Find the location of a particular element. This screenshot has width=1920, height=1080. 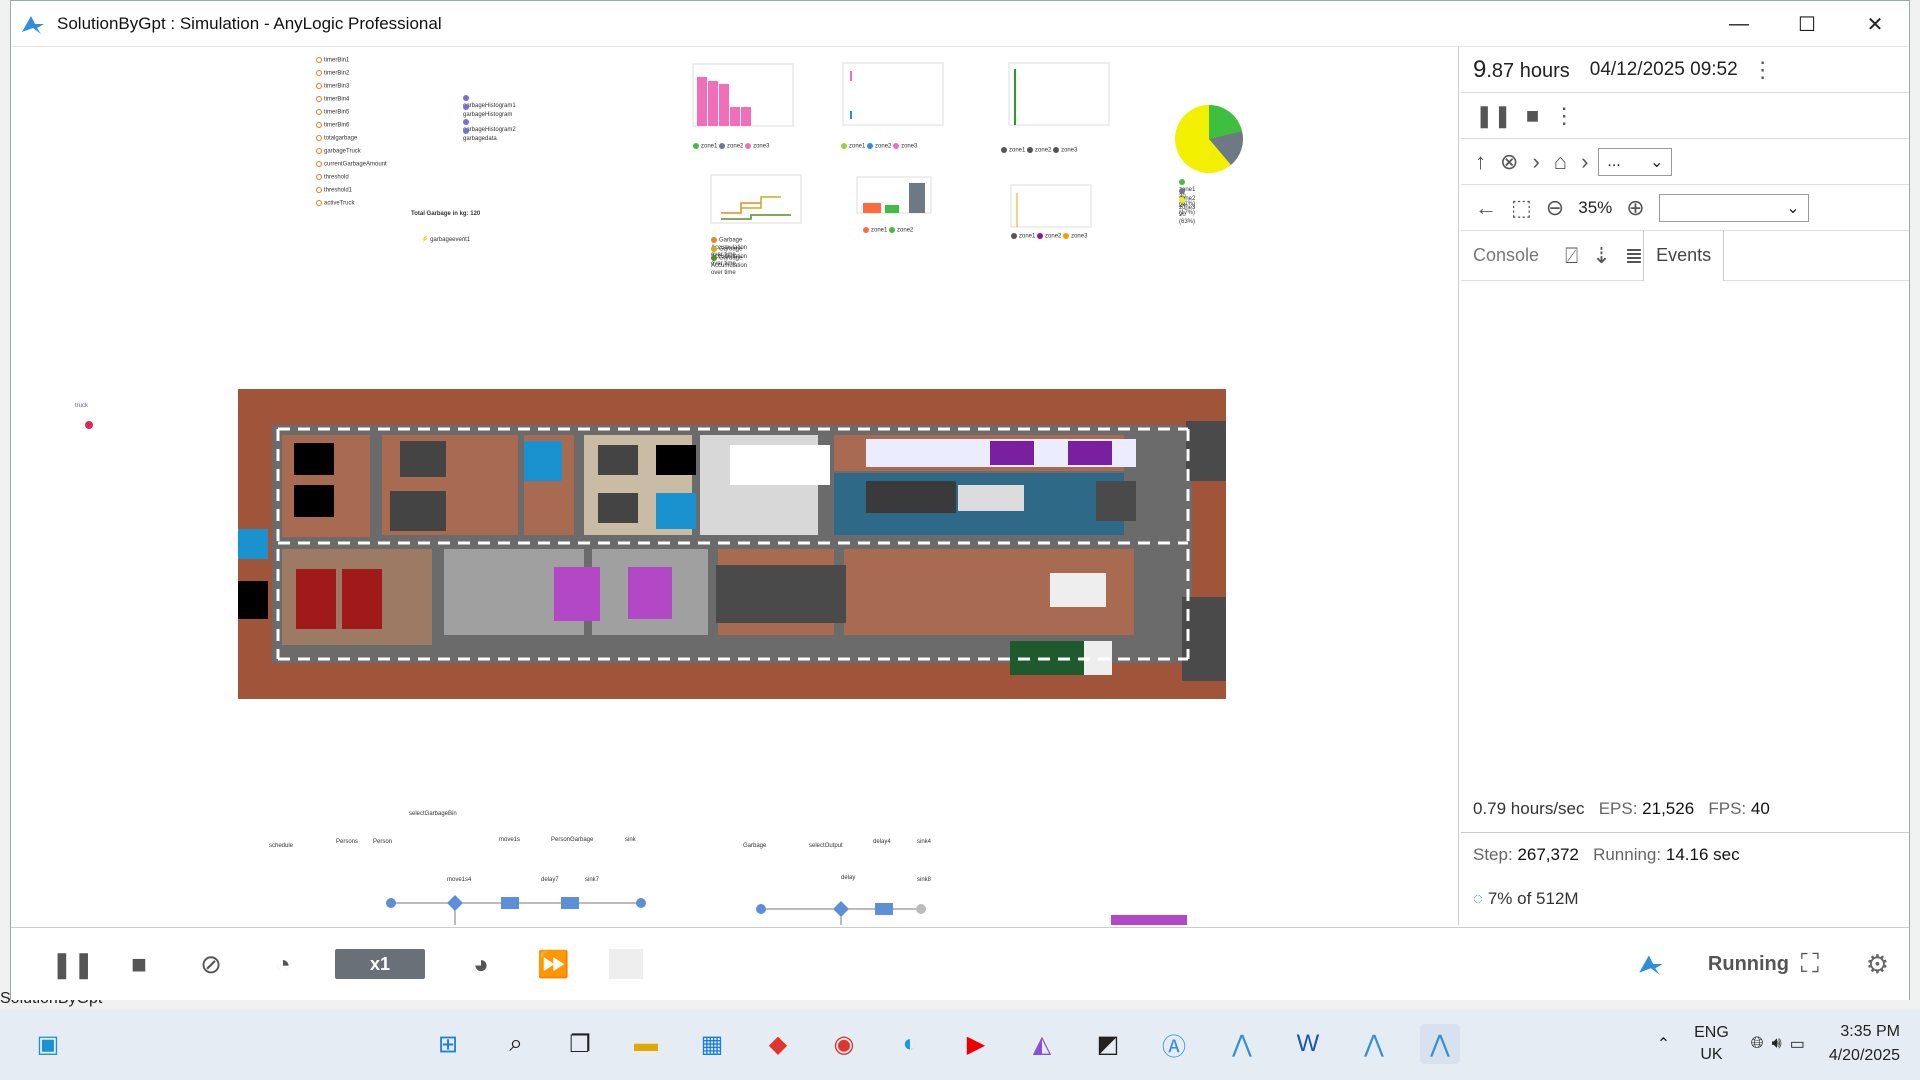

home-icon: ⌂ is located at coordinates (1560, 162).